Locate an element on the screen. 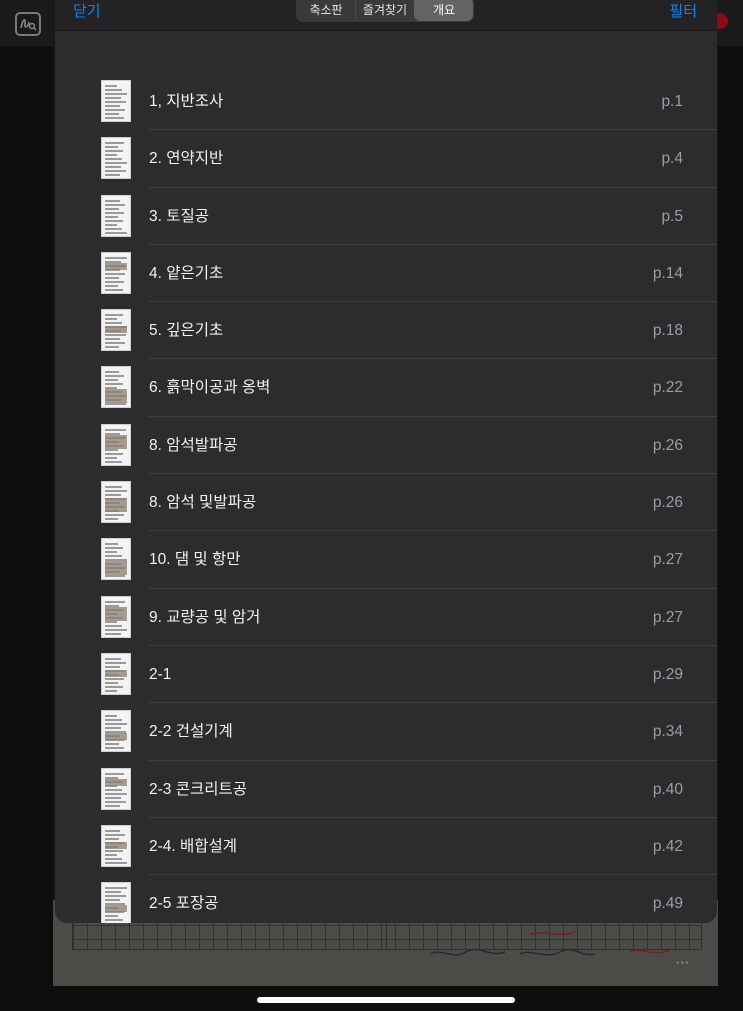 This screenshot has height=1011, width=743. outline-row: 8. 암석발파공 p.26 is located at coordinates (386, 446).